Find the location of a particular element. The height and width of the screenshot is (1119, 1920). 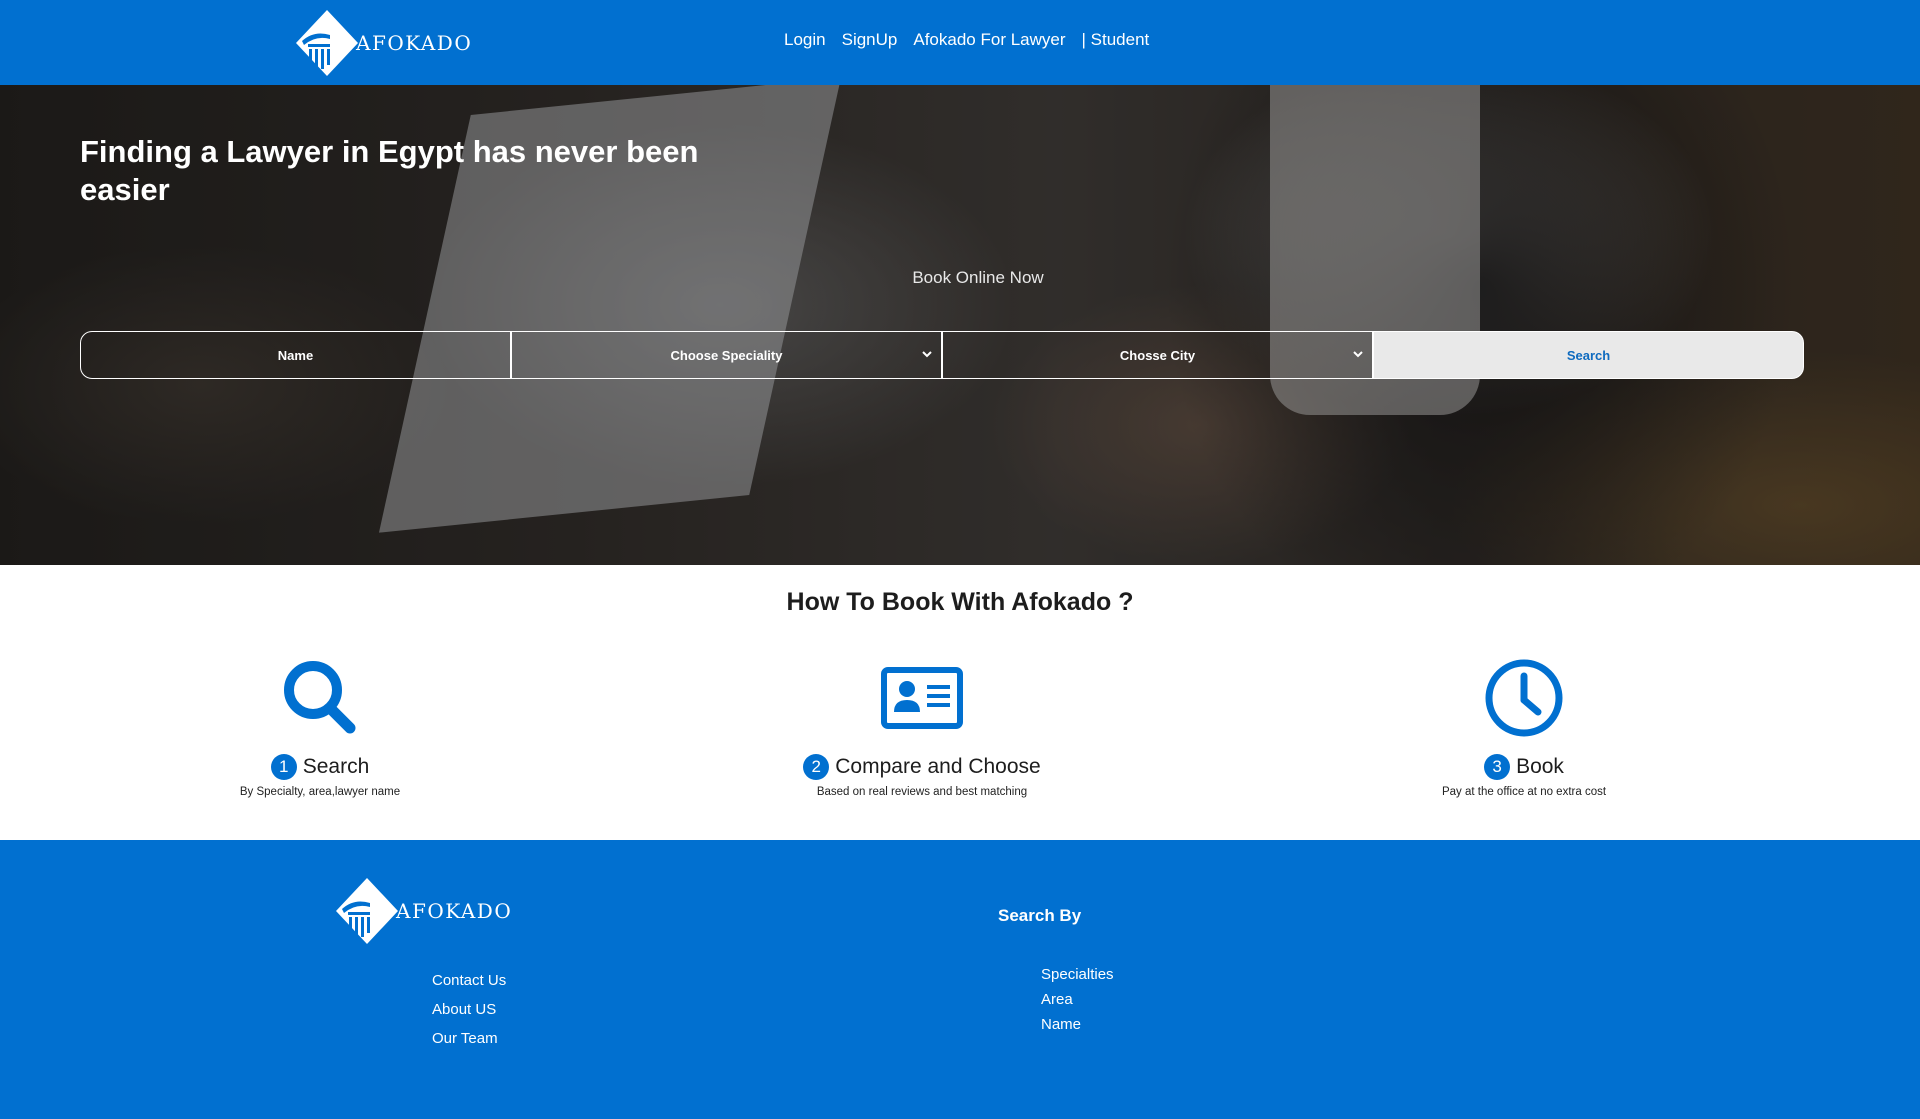

id-card-icon is located at coordinates (922, 698).